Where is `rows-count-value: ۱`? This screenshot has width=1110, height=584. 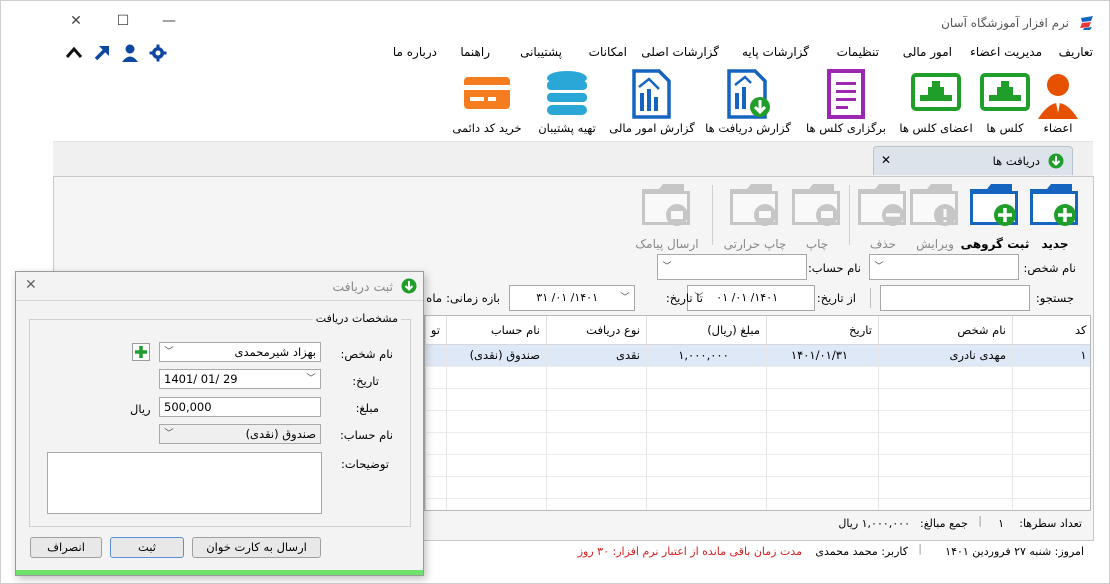 rows-count-value: ۱ is located at coordinates (1001, 523).